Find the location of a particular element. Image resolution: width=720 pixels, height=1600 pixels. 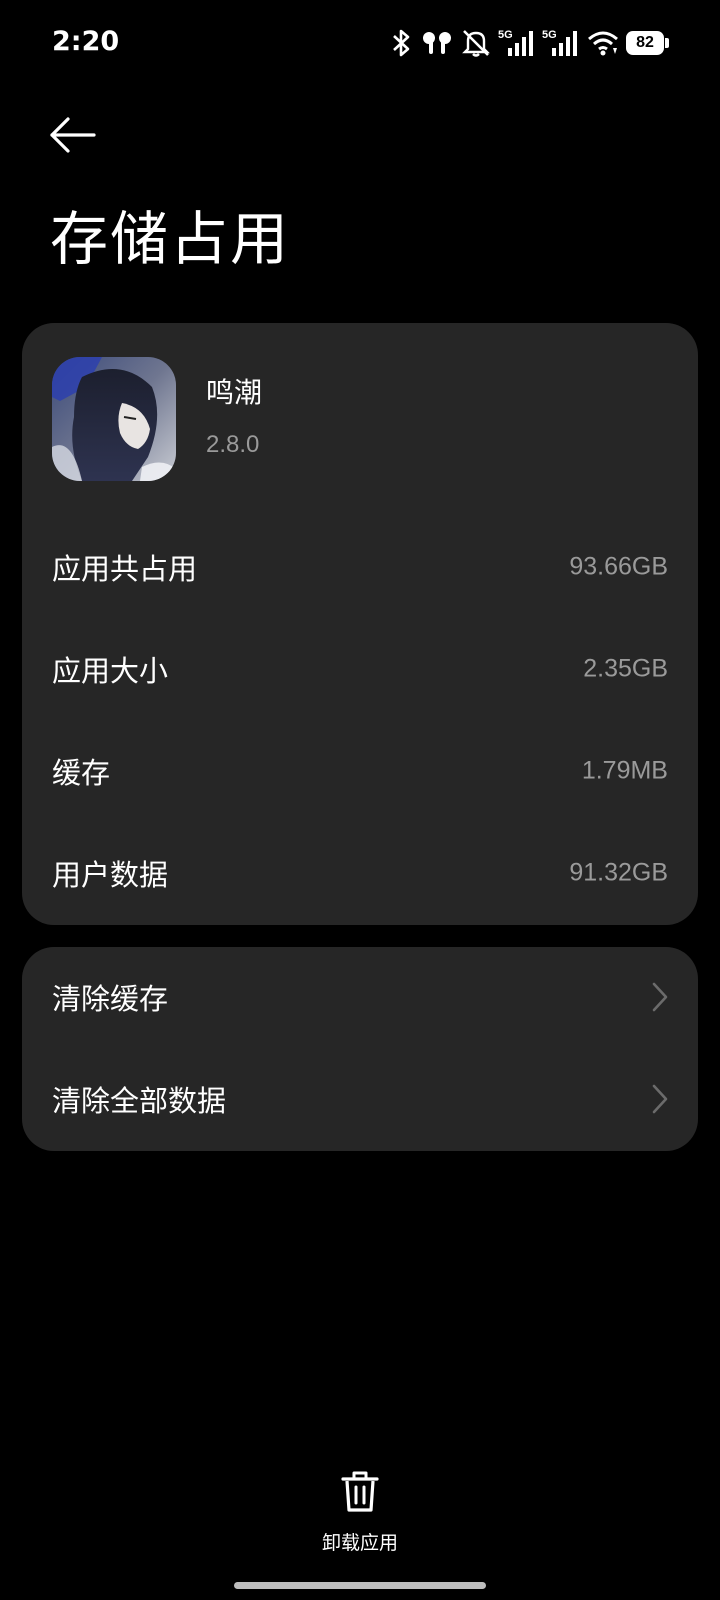

app-version: 2.8.0 is located at coordinates (233, 444).